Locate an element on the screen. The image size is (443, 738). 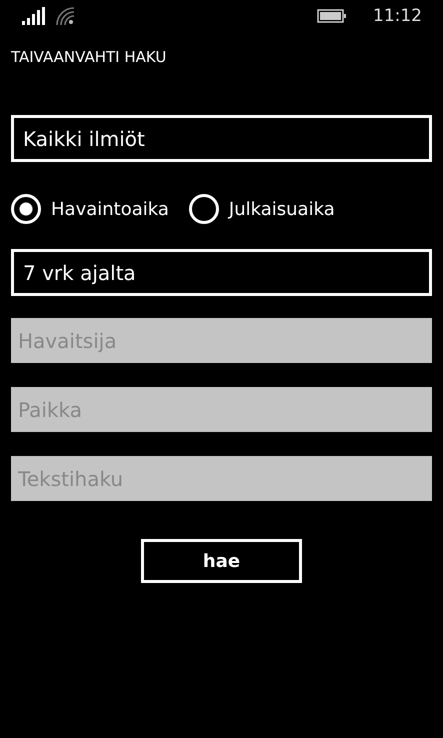
wifi-icon is located at coordinates (65, 16).